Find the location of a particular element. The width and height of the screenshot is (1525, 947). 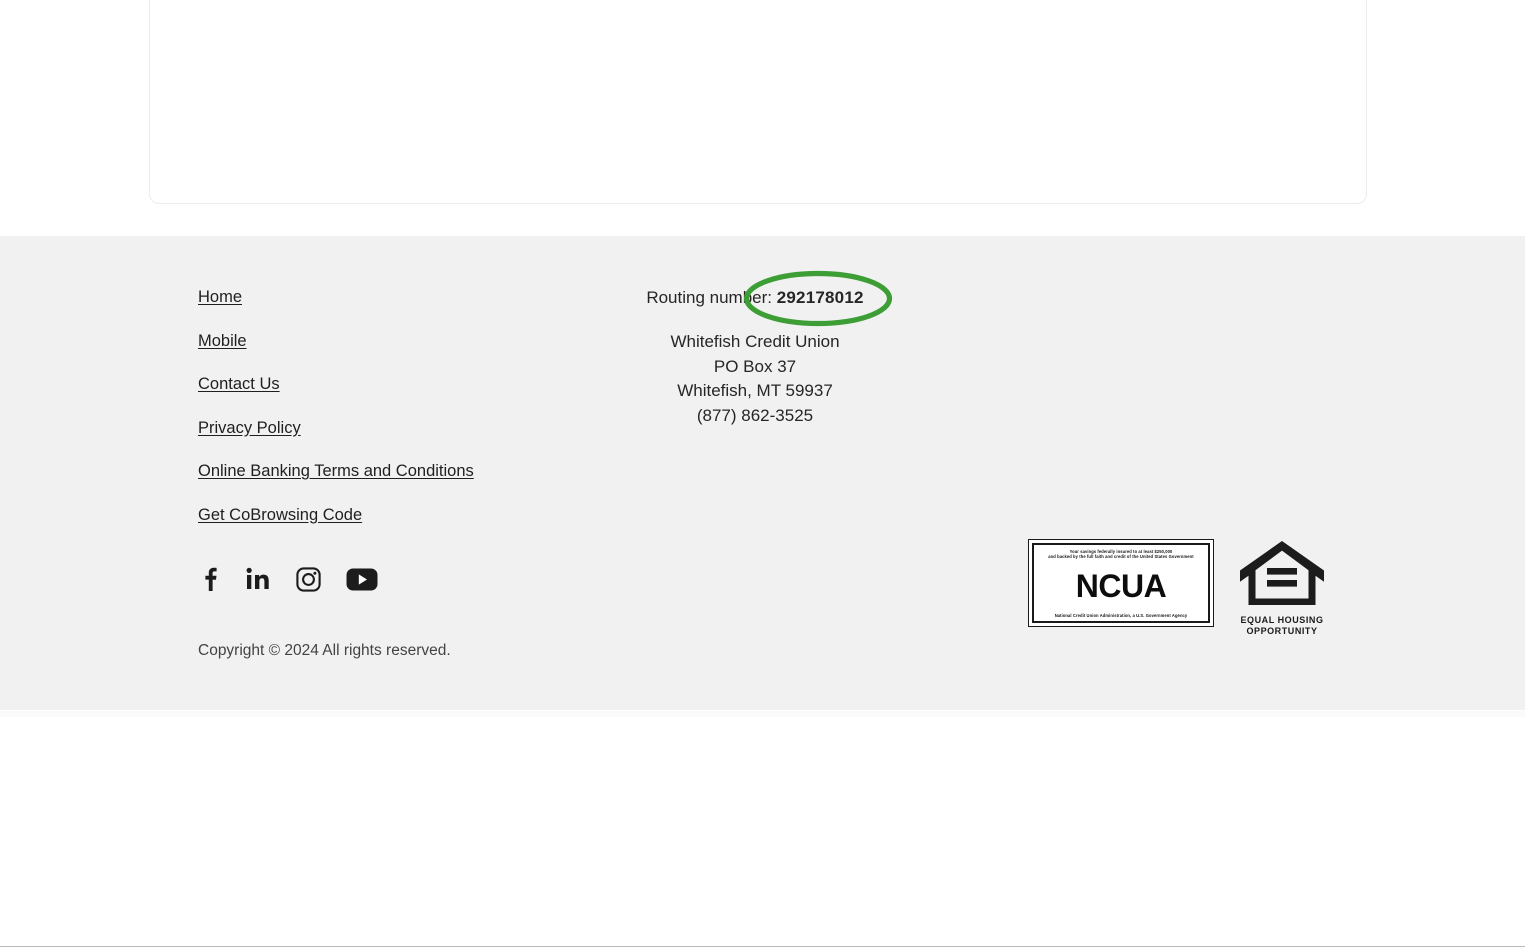

footer-link-home: Home is located at coordinates (220, 297).